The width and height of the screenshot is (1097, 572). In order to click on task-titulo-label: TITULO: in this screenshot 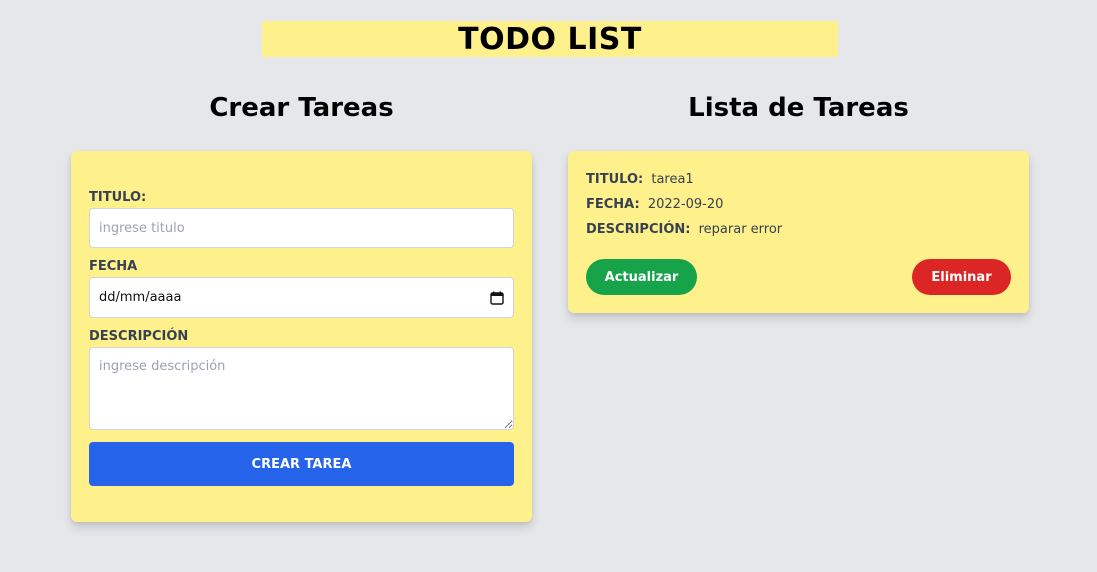, I will do `click(615, 179)`.